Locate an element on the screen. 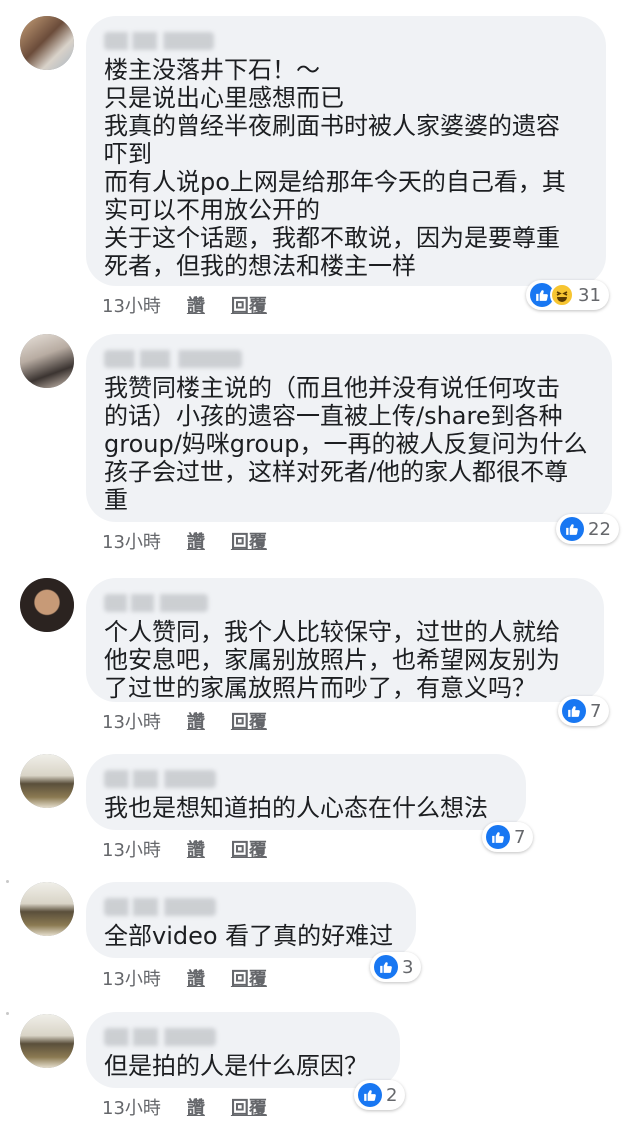 Image resolution: width=640 pixels, height=1138 pixels. reaction-summary: 22 is located at coordinates (587, 529).